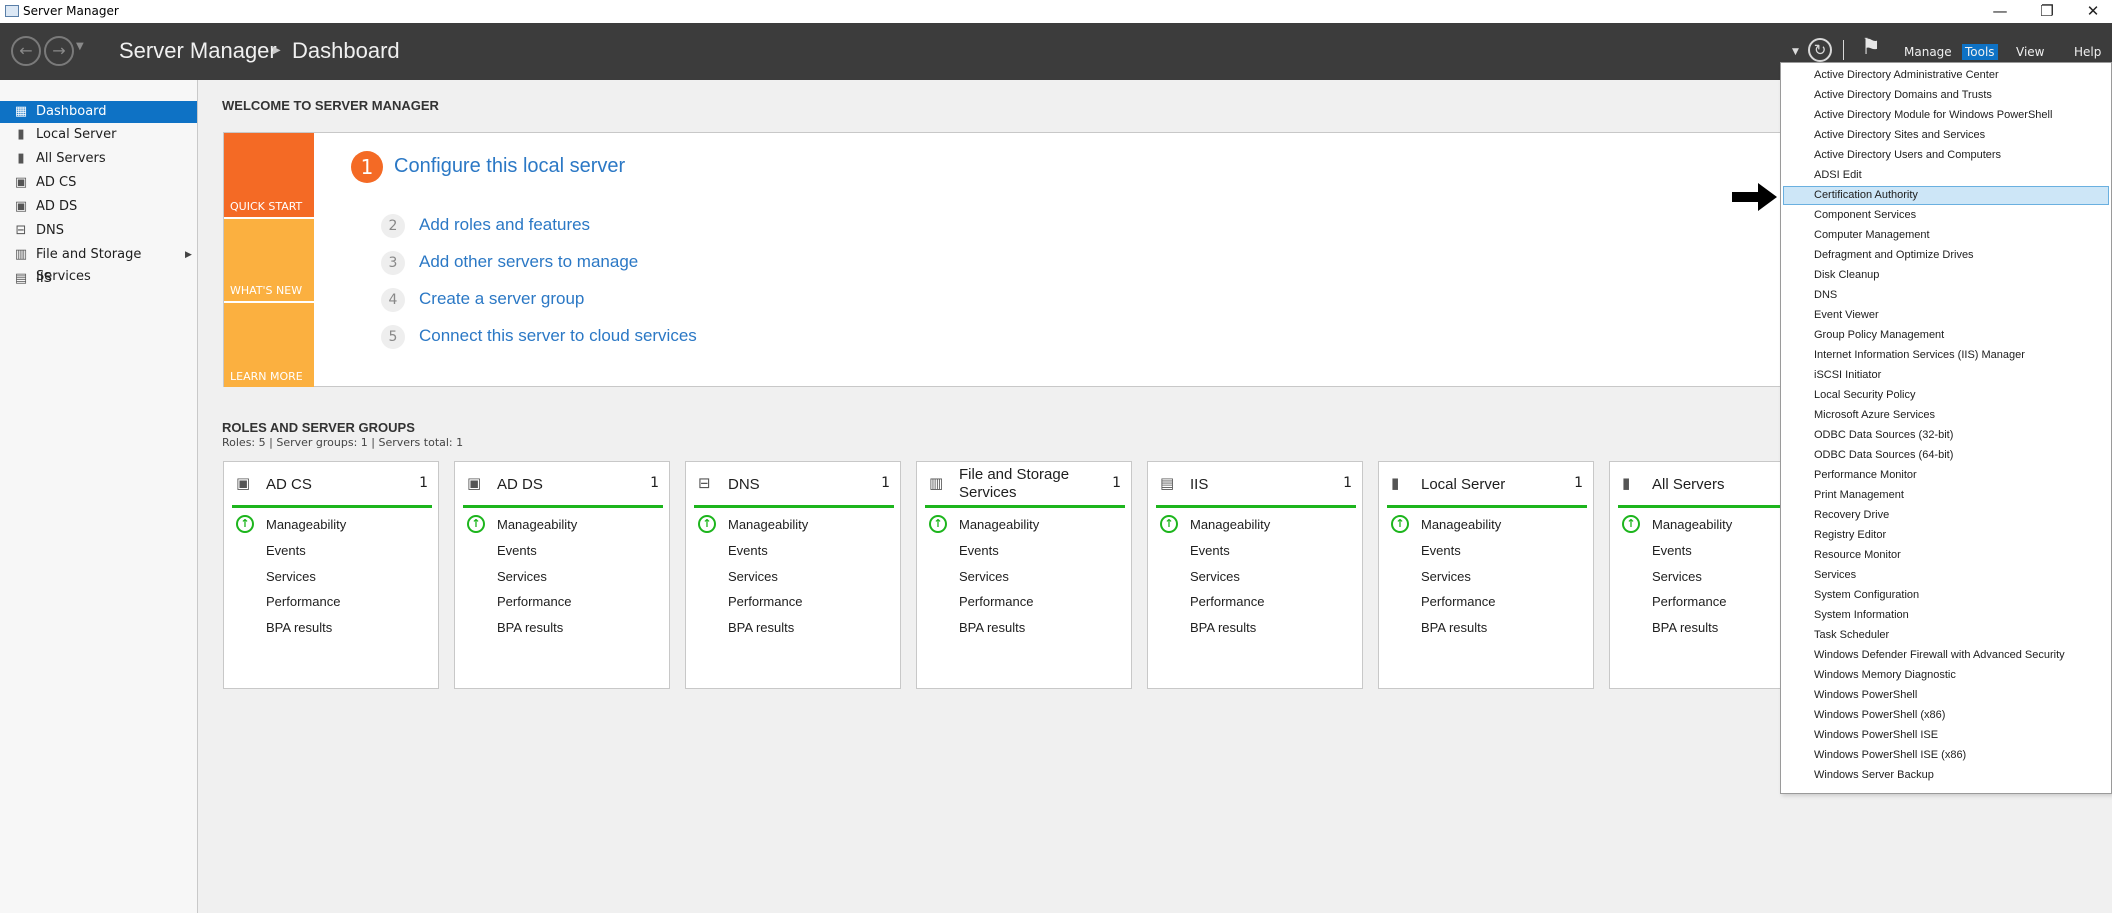 This screenshot has height=913, width=2112. I want to click on tools-item-resource-monitor: Resource Monitor, so click(1946, 555).